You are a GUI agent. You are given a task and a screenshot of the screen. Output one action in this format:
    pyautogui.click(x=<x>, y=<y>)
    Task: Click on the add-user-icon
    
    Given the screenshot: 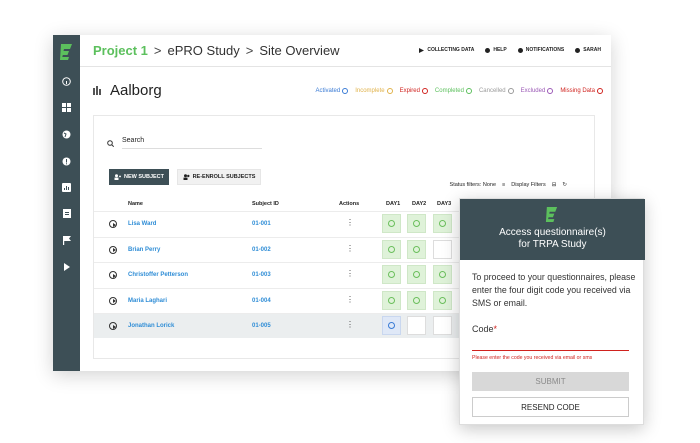 What is the action you would take?
    pyautogui.click(x=117, y=177)
    